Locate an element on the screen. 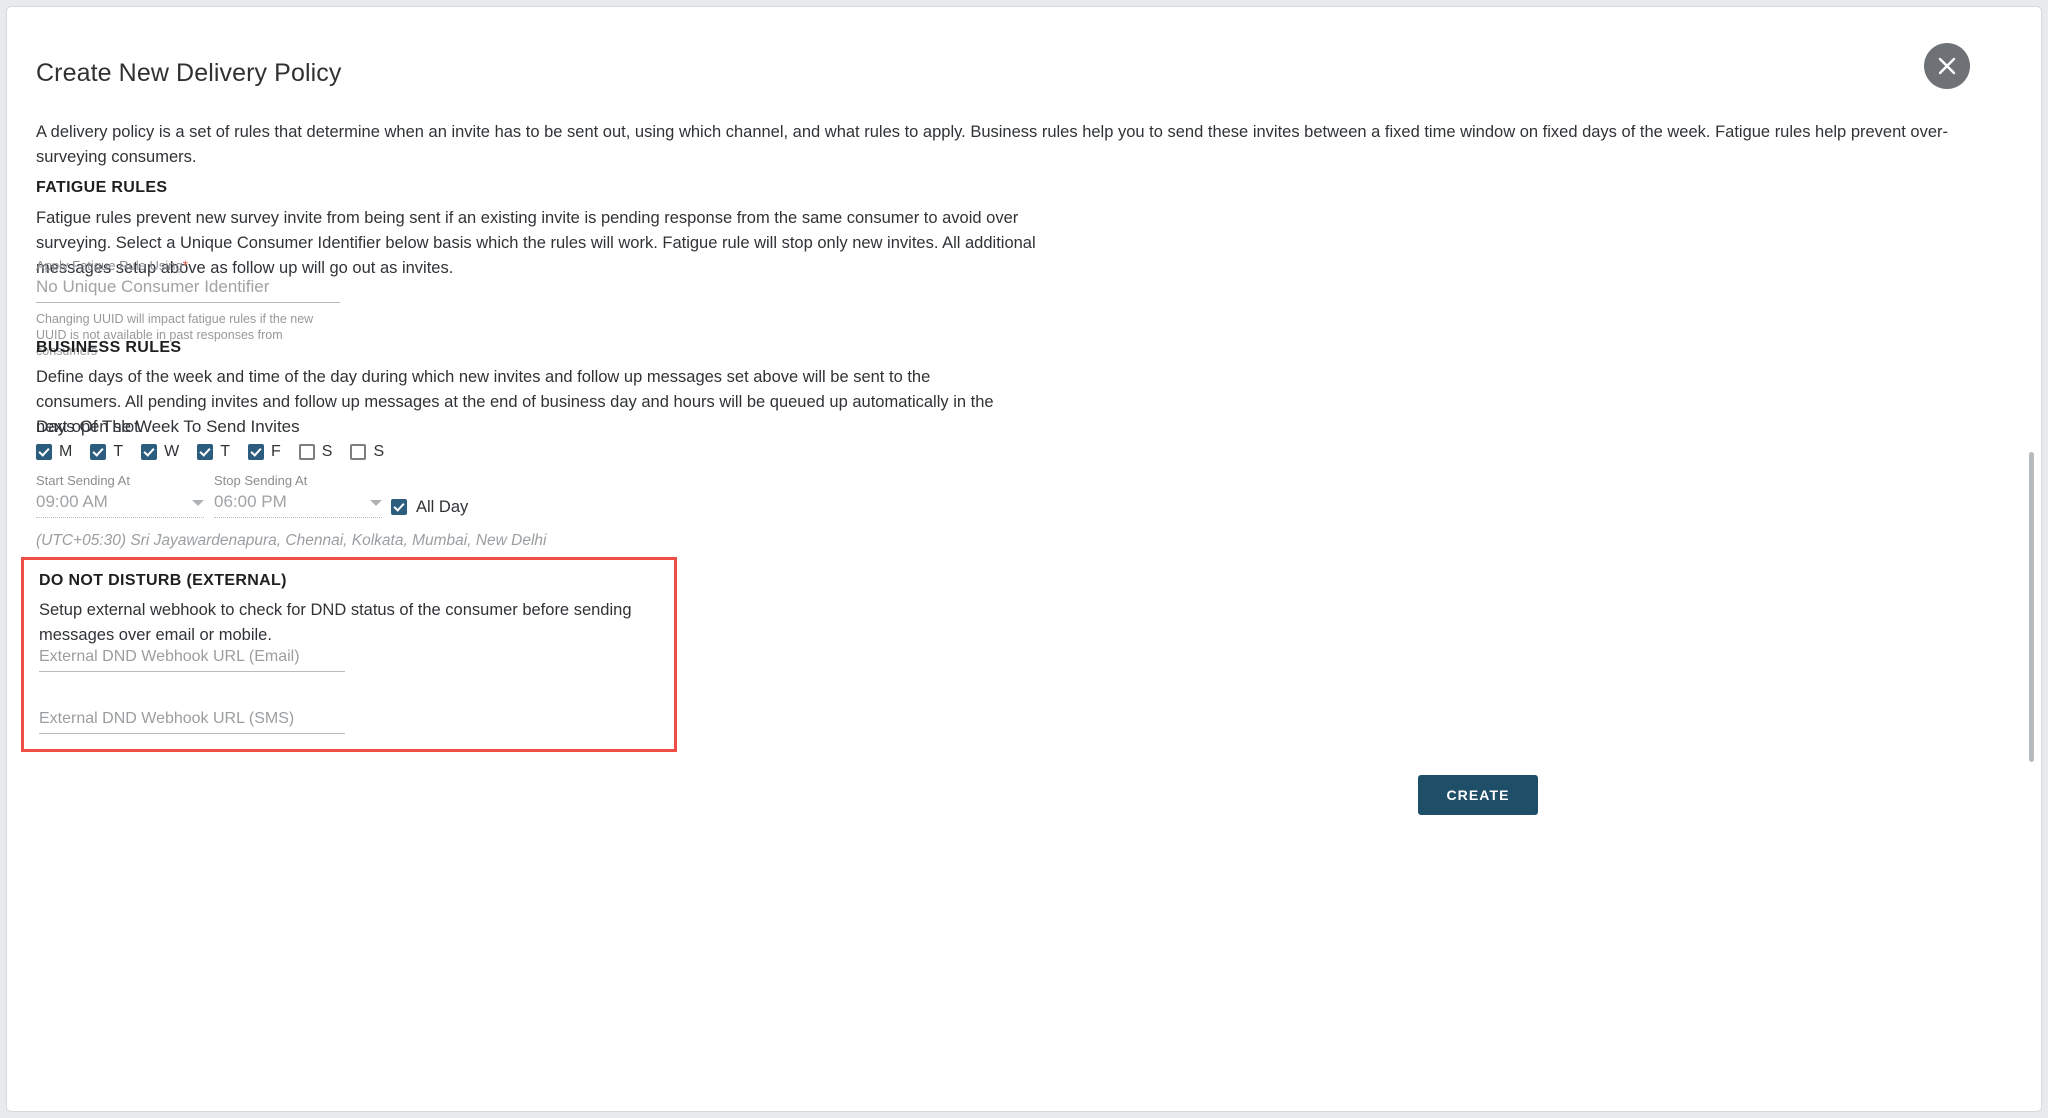 Image resolution: width=2048 pixels, height=1118 pixels. apply-fatigue-rule-using-value: No Unique Consumer Identifier is located at coordinates (188, 287).